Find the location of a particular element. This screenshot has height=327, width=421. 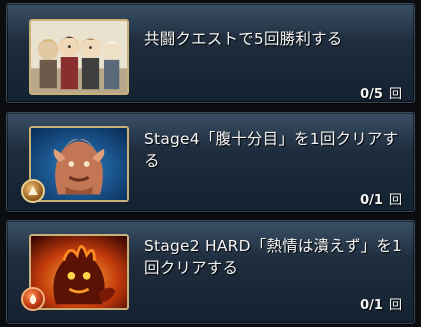

quest-title: Stage2 HARD「熱情は潰えず」を1回クリアする is located at coordinates (273, 257).